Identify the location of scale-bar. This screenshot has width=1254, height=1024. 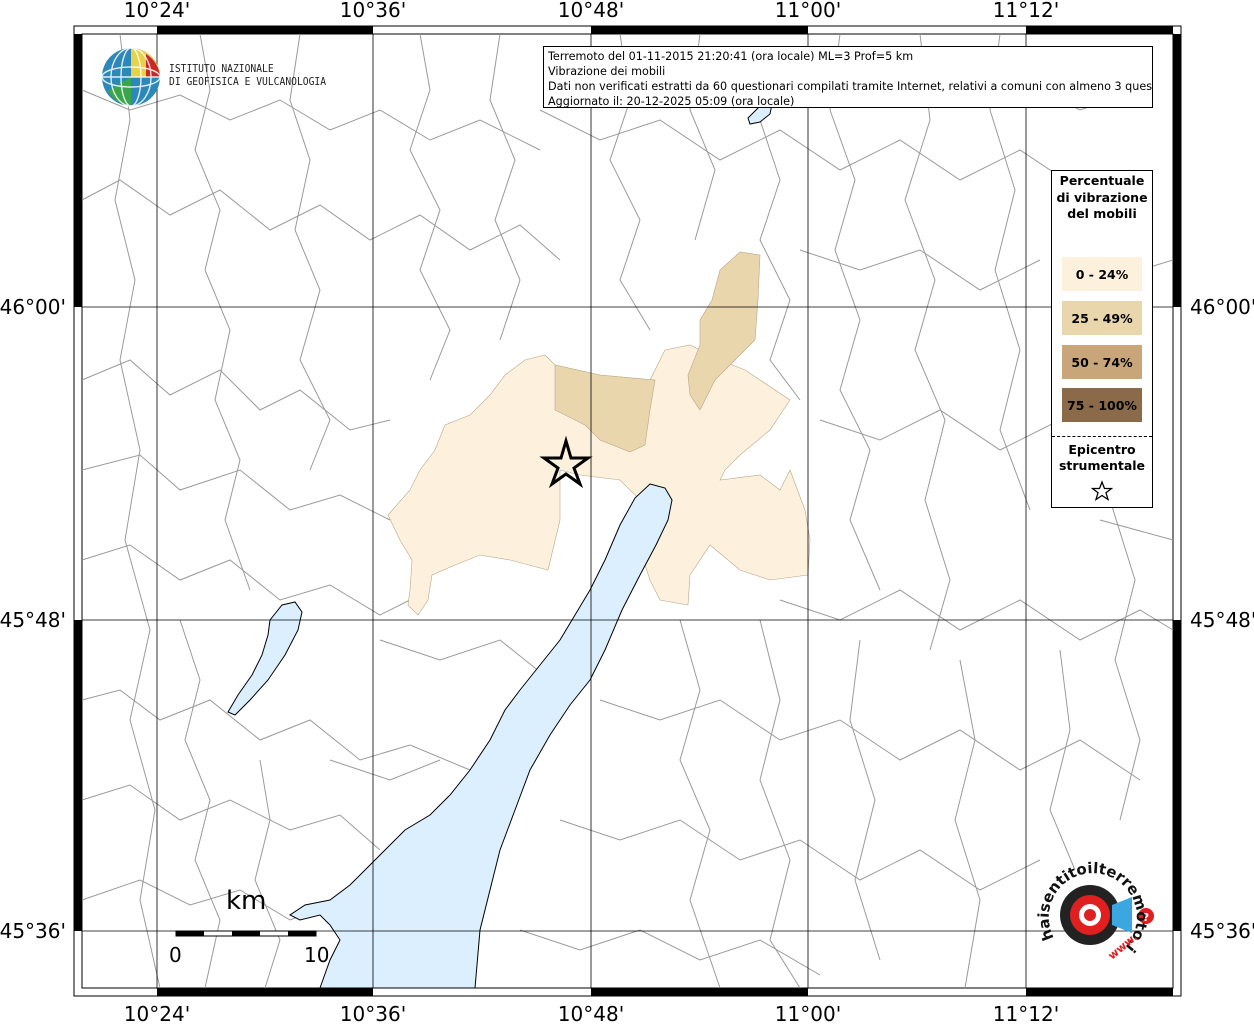
(246, 933).